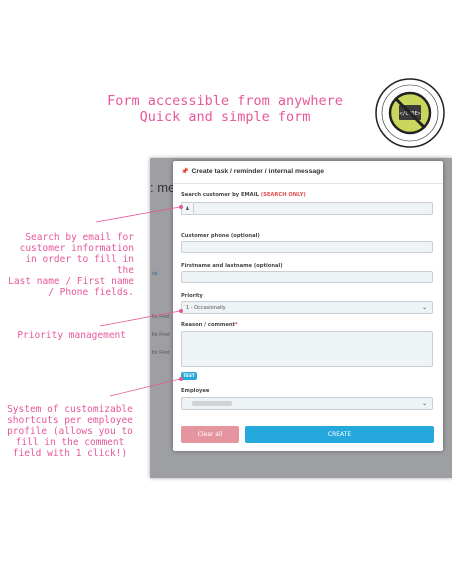  I want to click on background-row-2: for Fred, so click(161, 335).